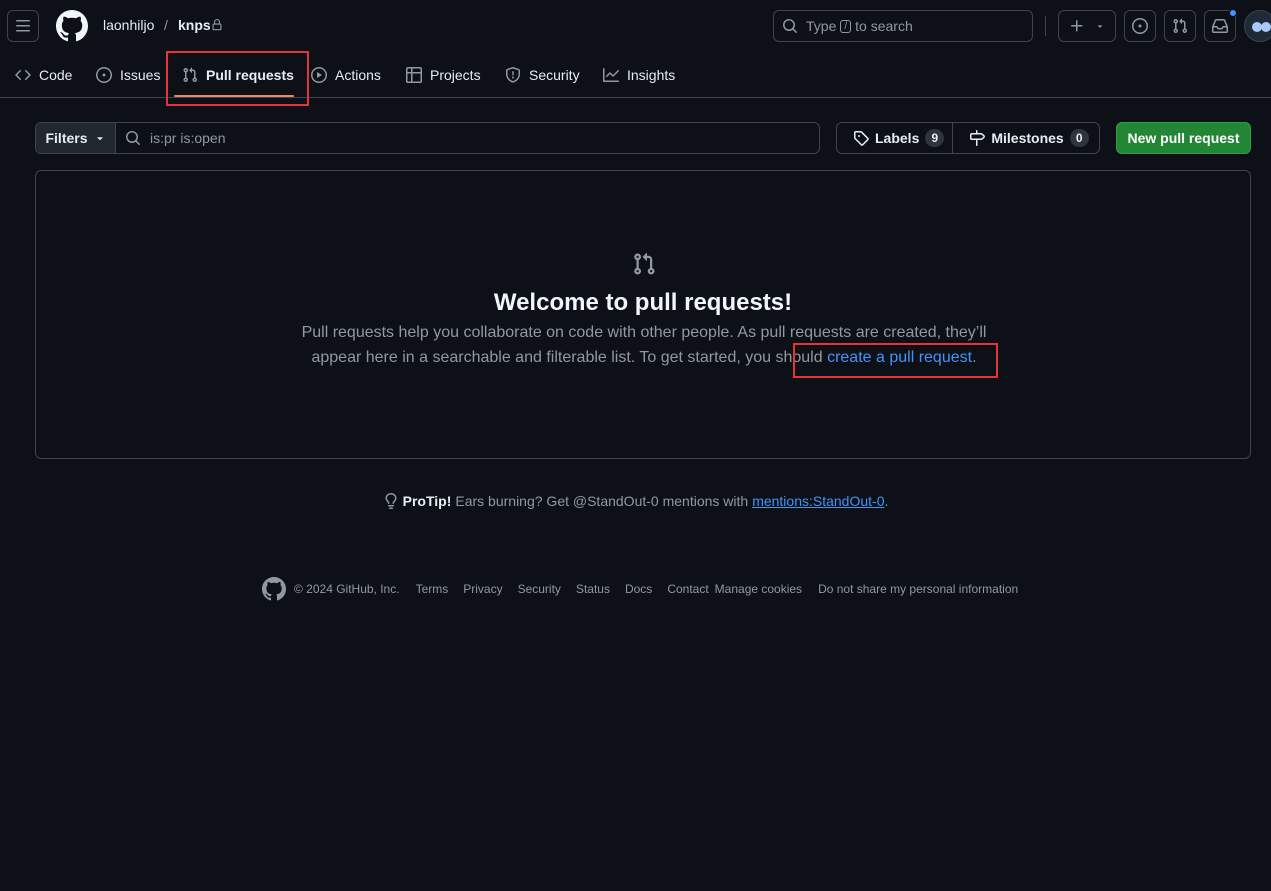  I want to click on milestones-button: Milestones 0, so click(1024, 138).